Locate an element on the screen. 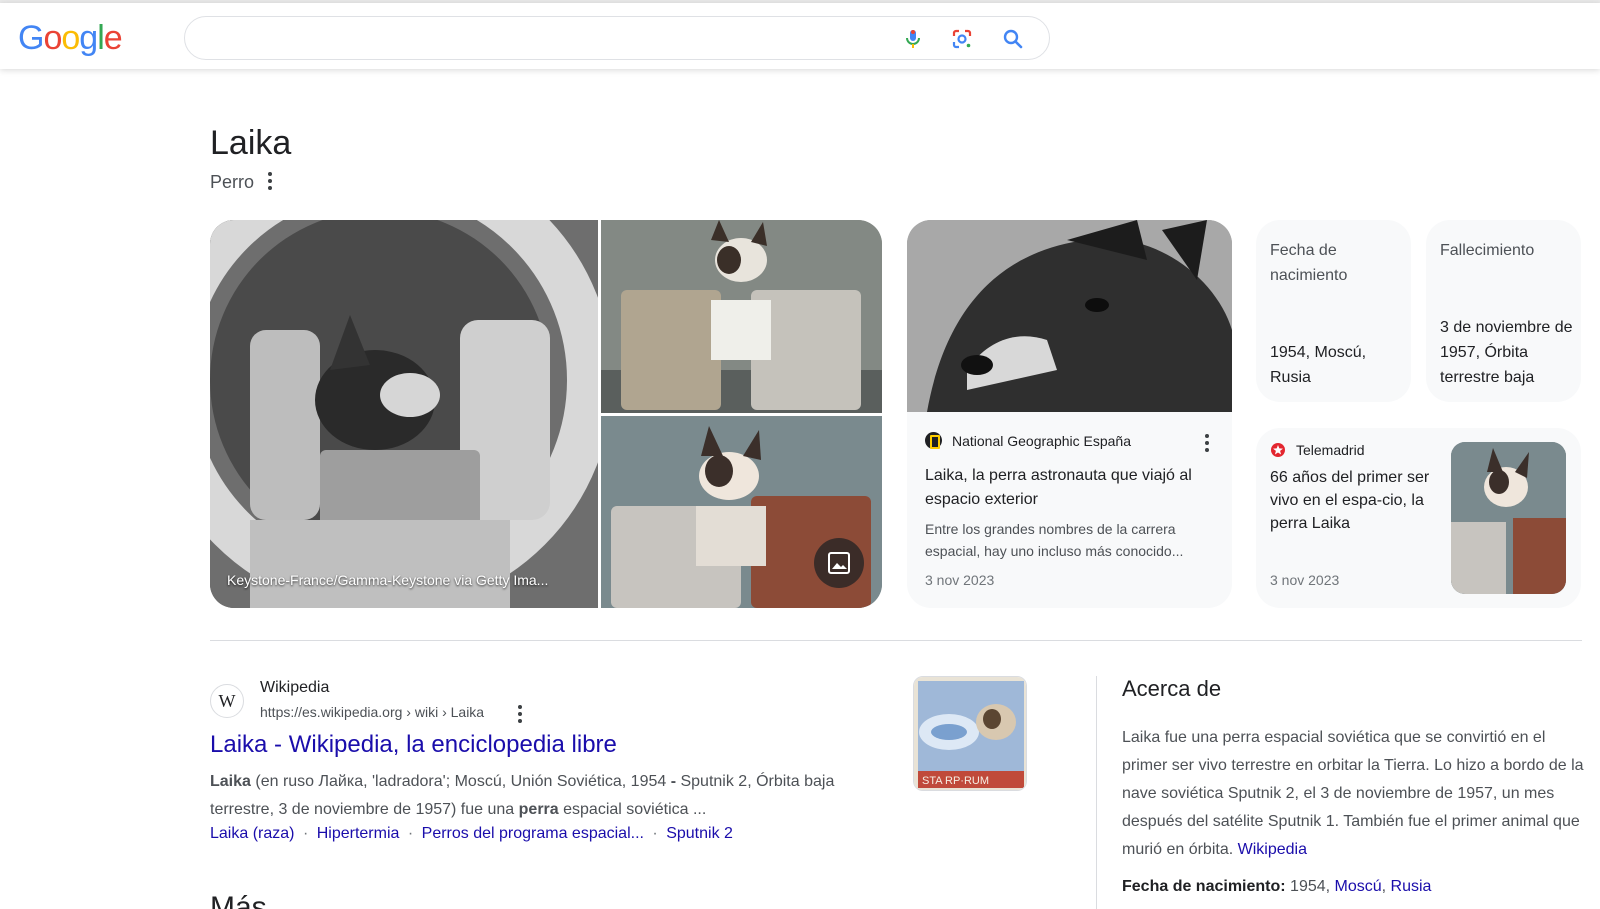 This screenshot has height=909, width=1600. about-fact-label: Fecha de nacimiento: is located at coordinates (1204, 886).